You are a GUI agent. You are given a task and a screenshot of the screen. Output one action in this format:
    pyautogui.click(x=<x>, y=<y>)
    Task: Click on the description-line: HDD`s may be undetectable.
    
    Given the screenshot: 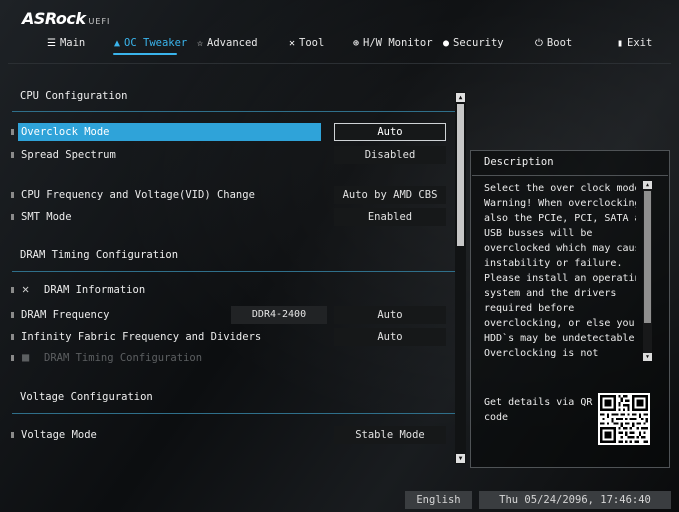 What is the action you would take?
    pyautogui.click(x=560, y=338)
    